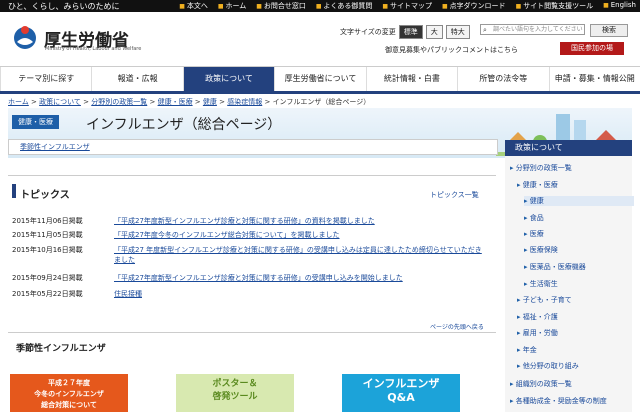 The width and height of the screenshot is (640, 412). Describe the element at coordinates (321, 102) in the screenshot. I see `breadcrumb-current: インフルエンザ（総合ページ）` at that location.